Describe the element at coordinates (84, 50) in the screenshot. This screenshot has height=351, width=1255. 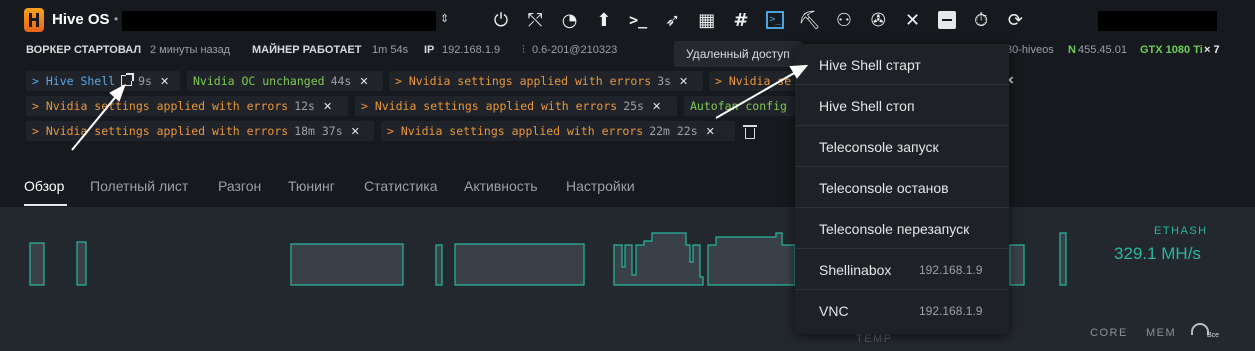
I see `worker-started-label: ВОРКЕР СТАРТОВАЛ` at that location.